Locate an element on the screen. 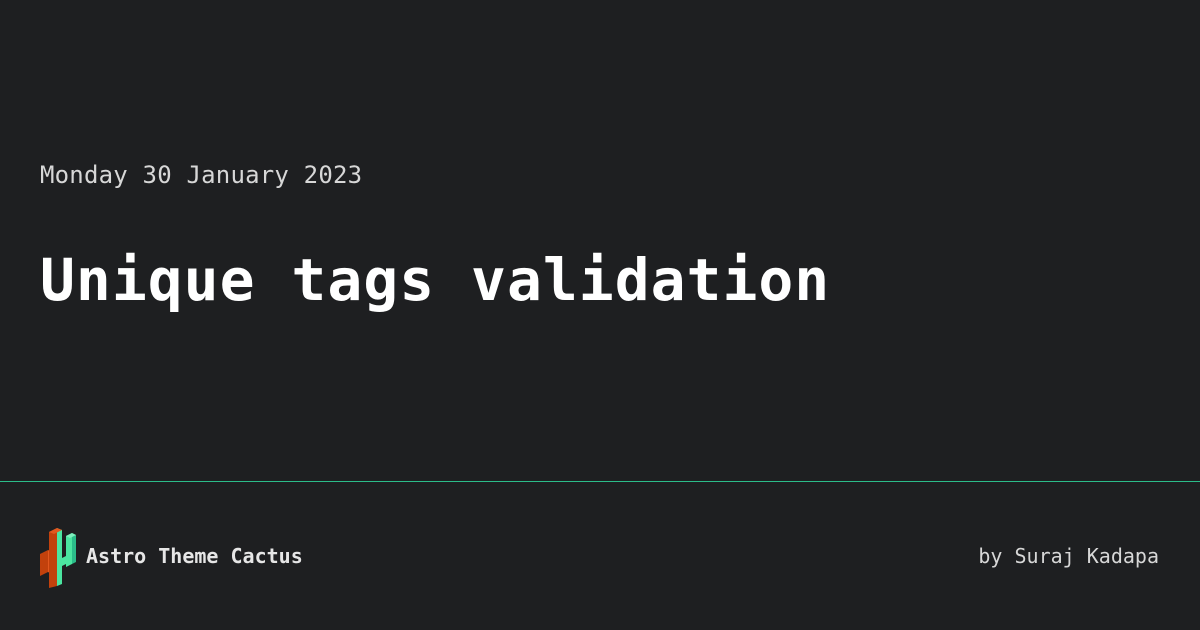 Image resolution: width=1200 pixels, height=630 pixels. post-date: Monday 30 January 2023 is located at coordinates (201, 175).